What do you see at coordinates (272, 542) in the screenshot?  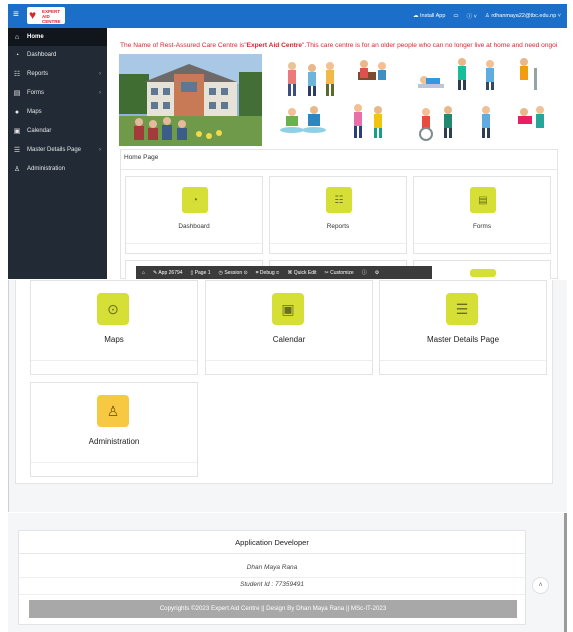 I see `developer-title: Application Developer` at bounding box center [272, 542].